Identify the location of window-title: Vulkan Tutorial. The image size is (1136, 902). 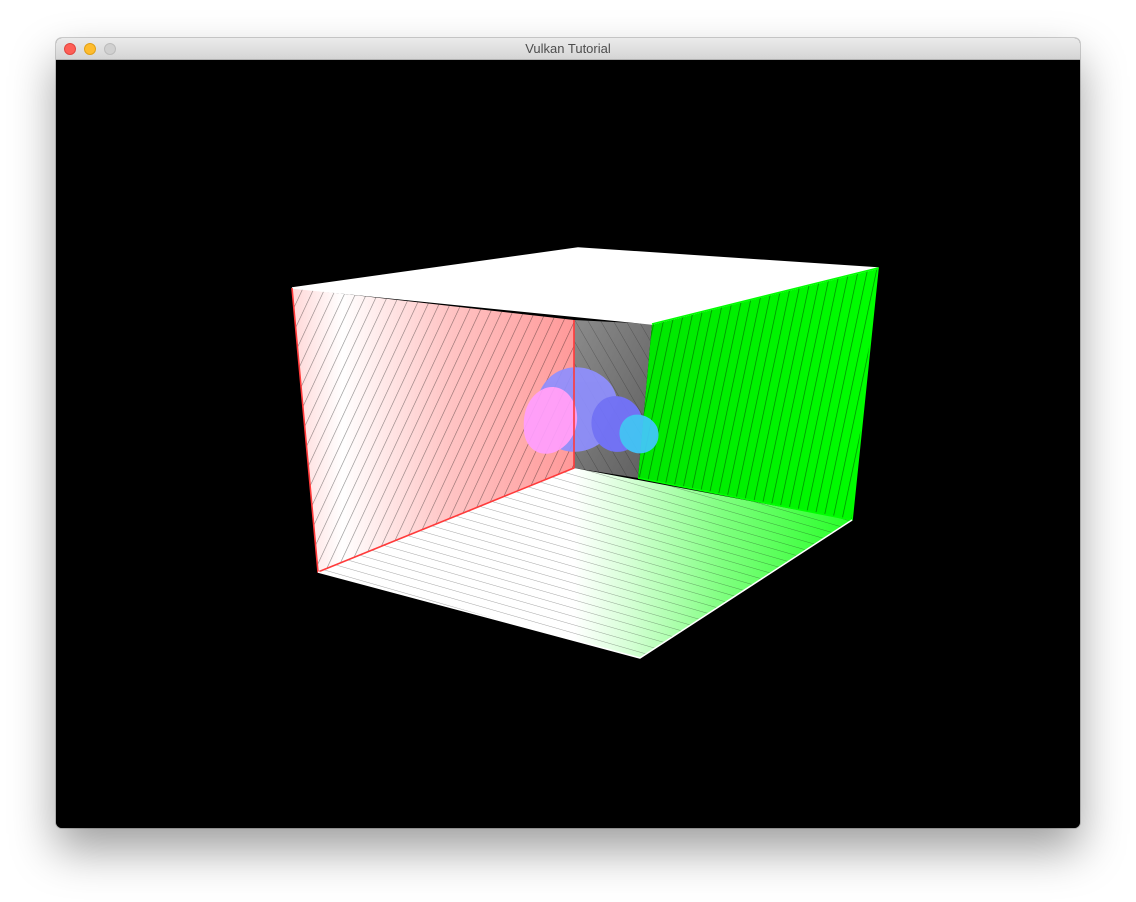
(568, 48).